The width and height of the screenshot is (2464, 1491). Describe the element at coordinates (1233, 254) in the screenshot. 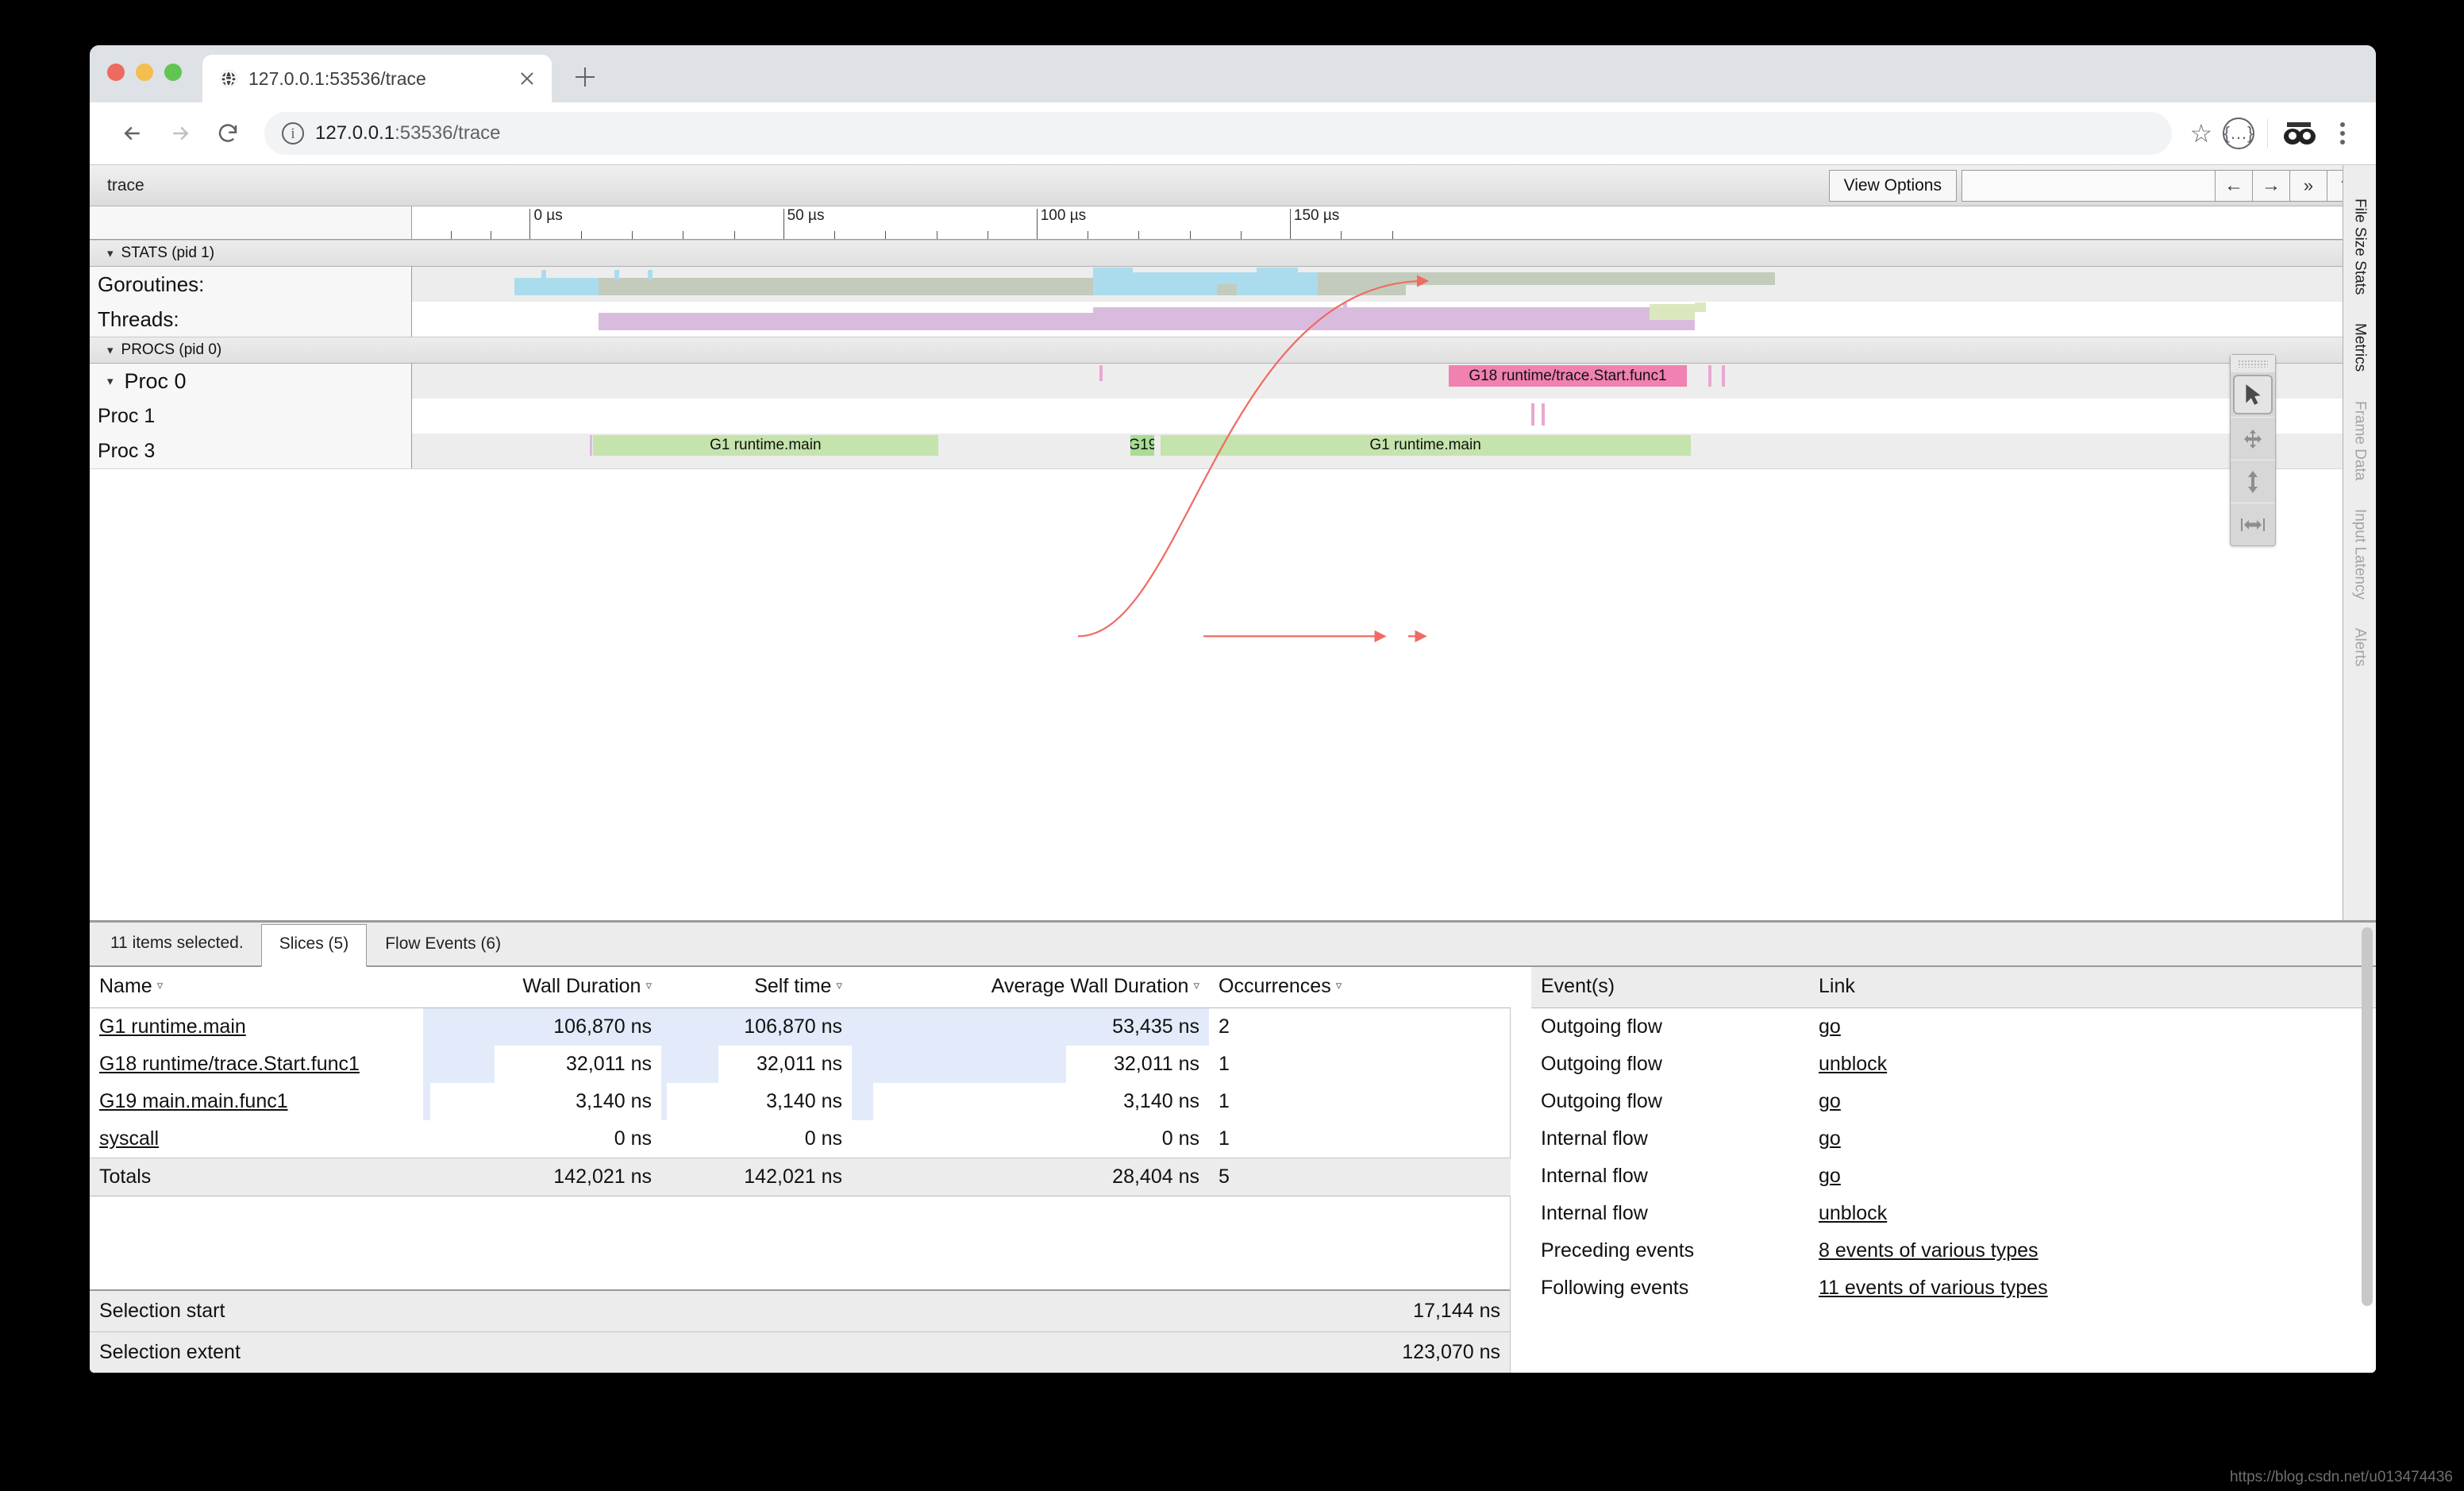

I see `group-header-stats: ▾ STATS (pid 1)` at that location.